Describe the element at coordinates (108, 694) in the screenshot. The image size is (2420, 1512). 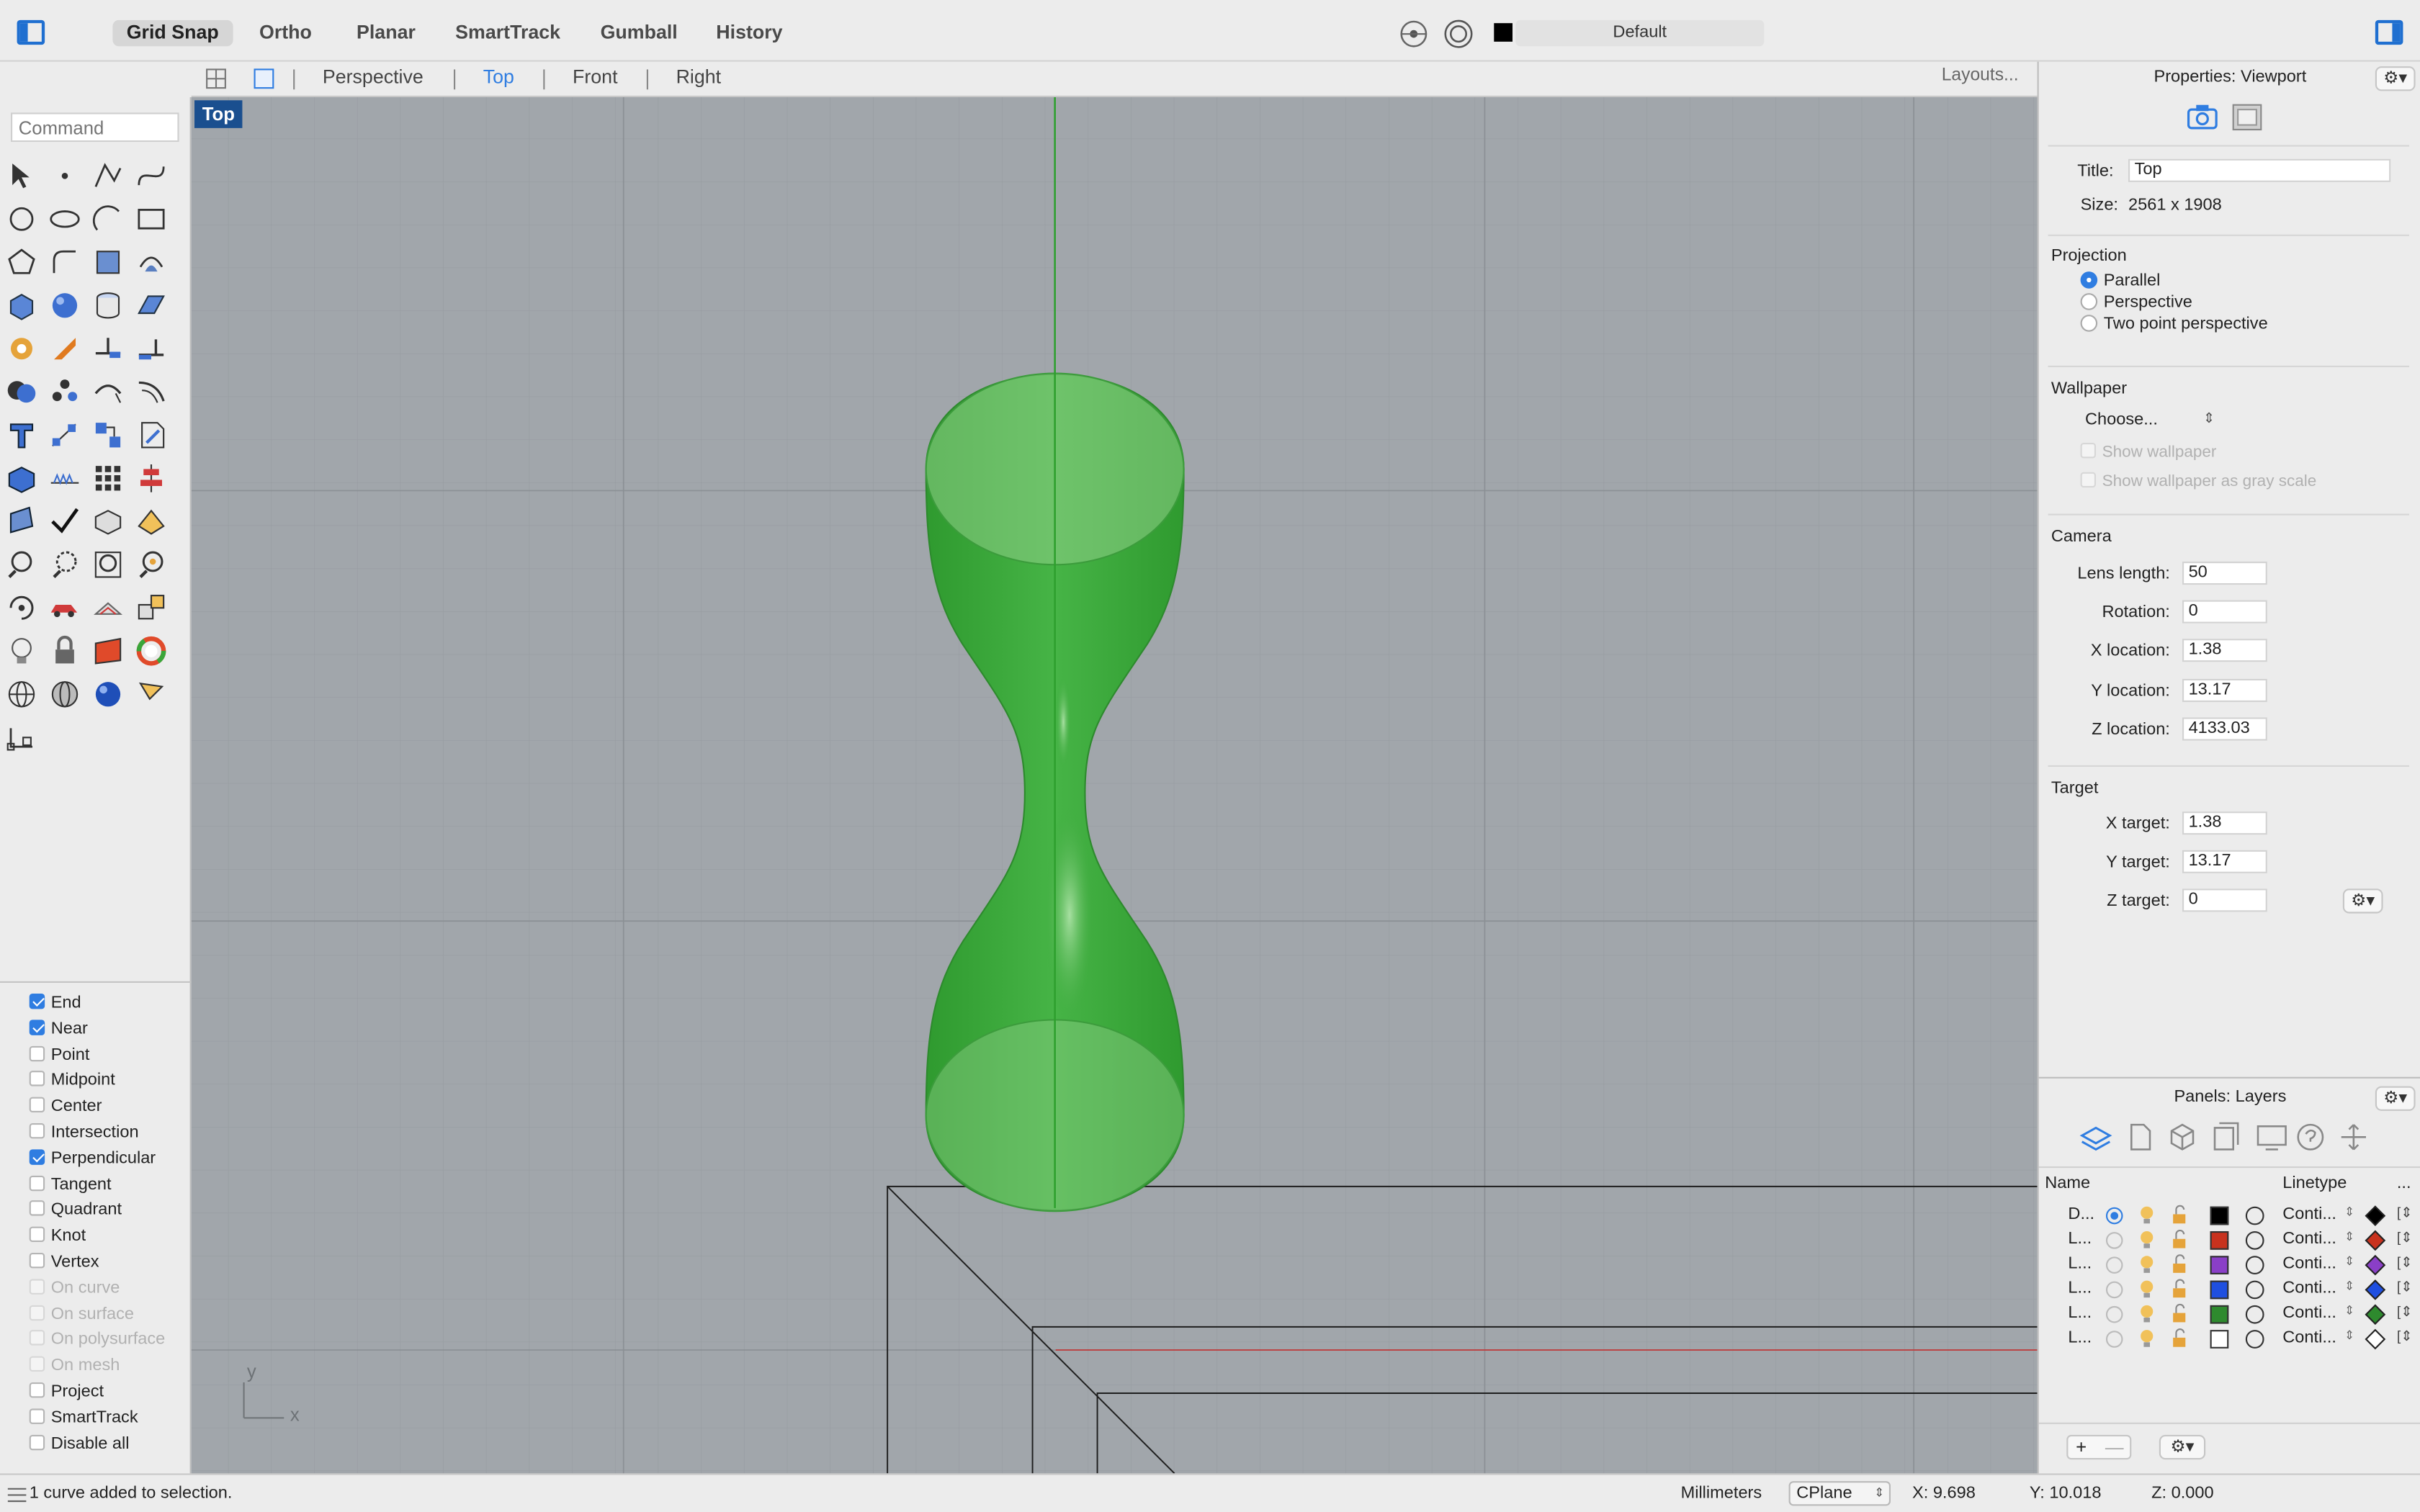
I see `rendered-icon` at that location.